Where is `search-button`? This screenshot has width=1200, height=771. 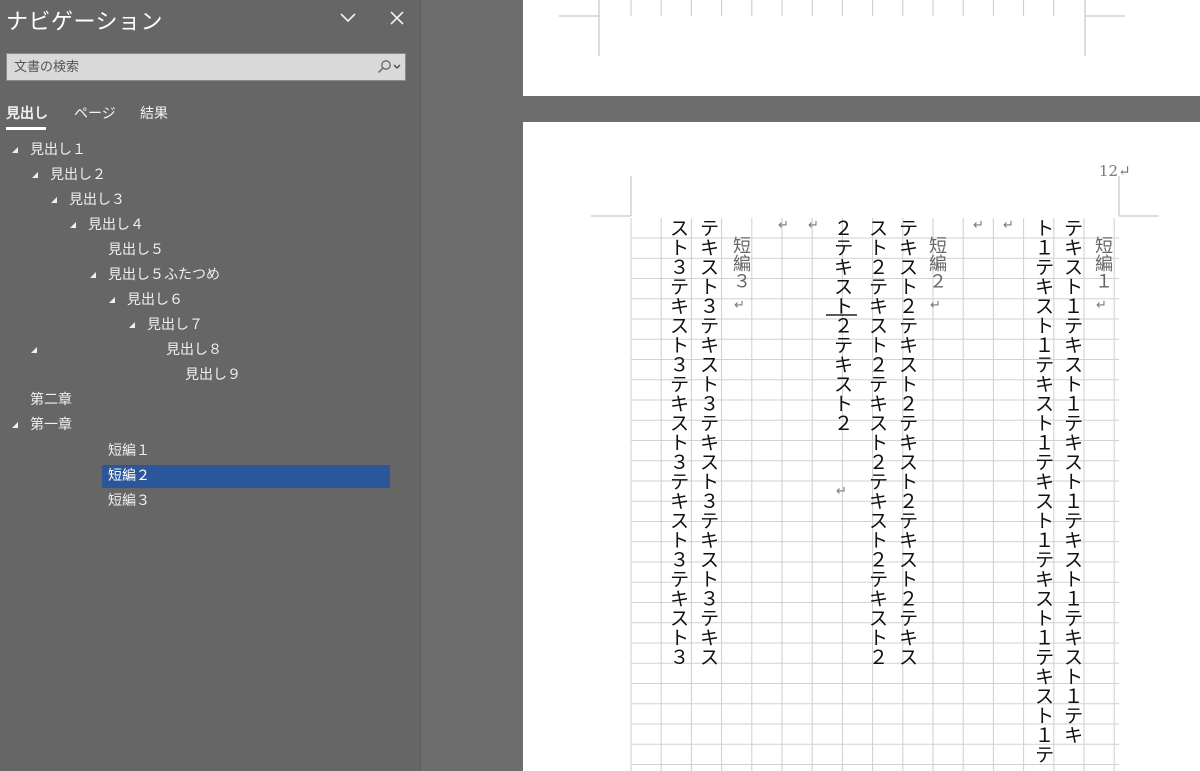
search-button is located at coordinates (387, 67).